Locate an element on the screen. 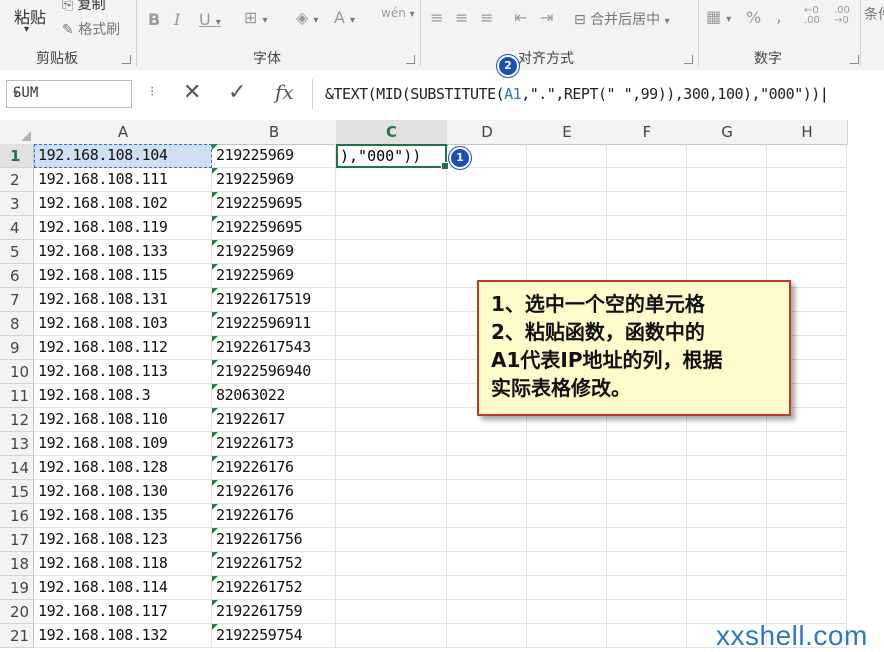 The image size is (884, 652). row-header: 12 is located at coordinates (17, 420).